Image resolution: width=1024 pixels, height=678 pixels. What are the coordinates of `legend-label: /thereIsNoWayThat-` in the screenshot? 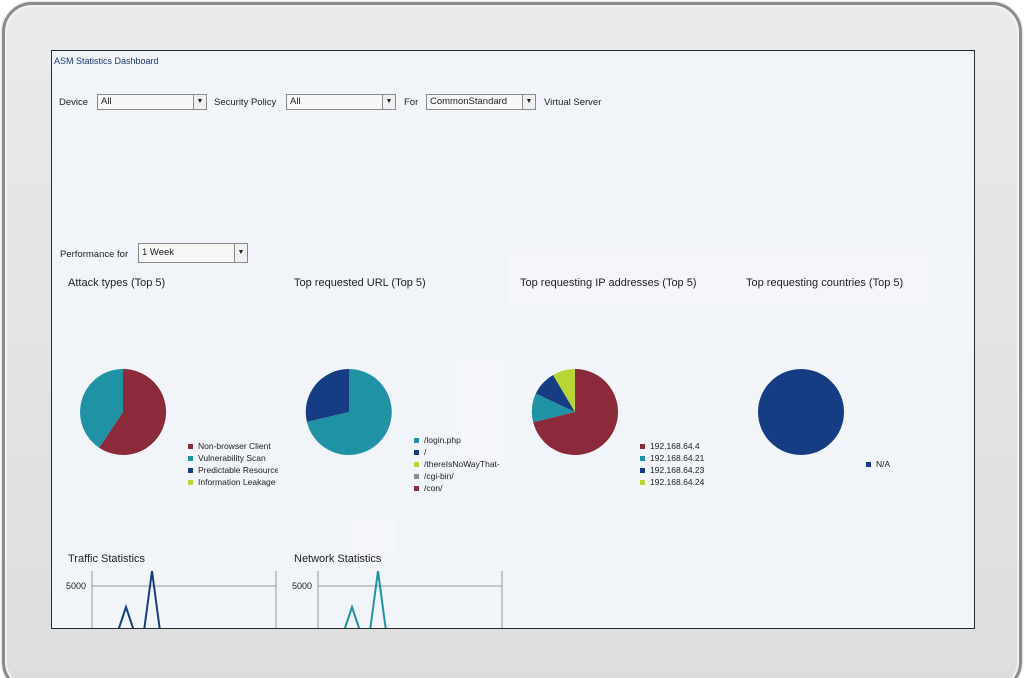 It's located at (462, 464).